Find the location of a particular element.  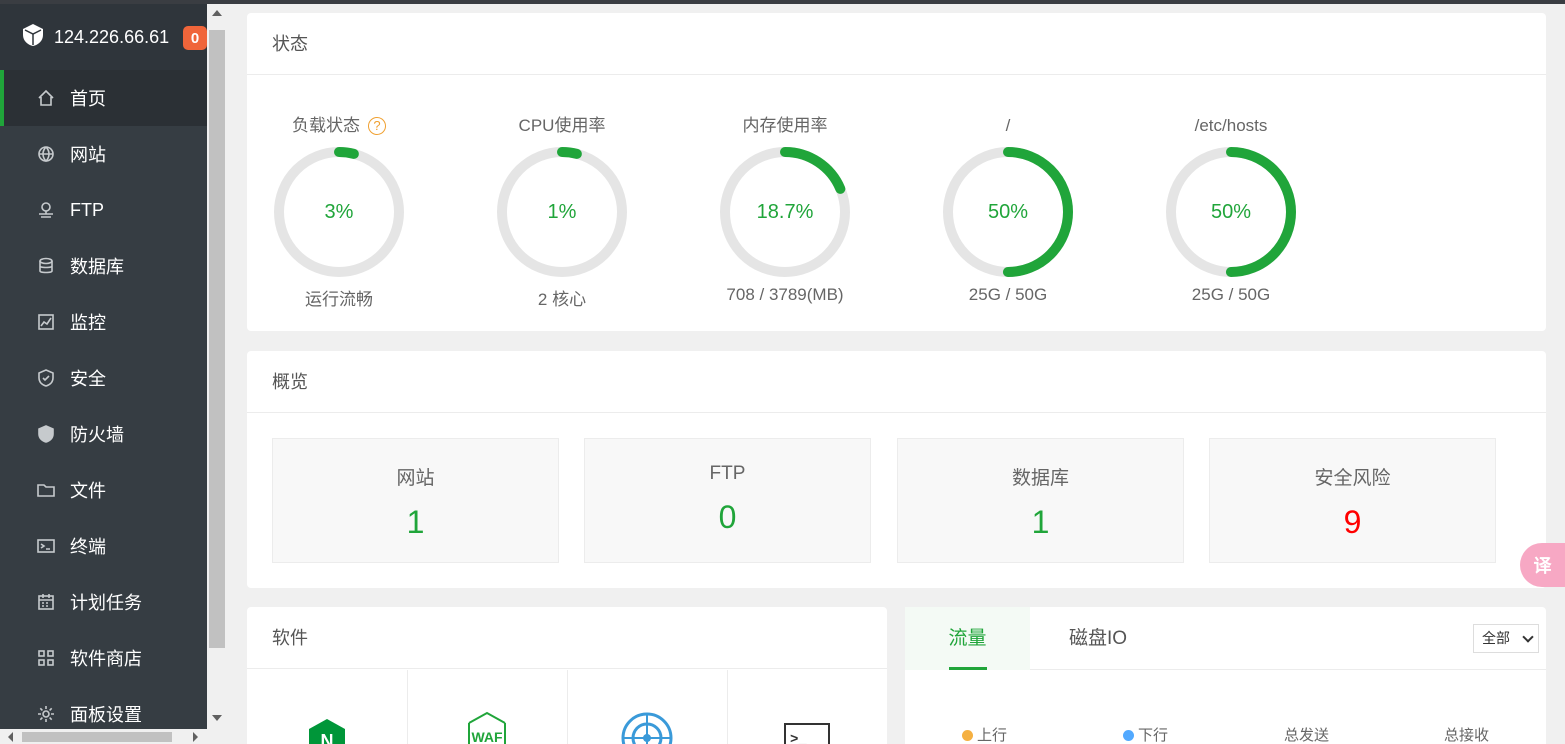

card-value: 9 is located at coordinates (1352, 522).